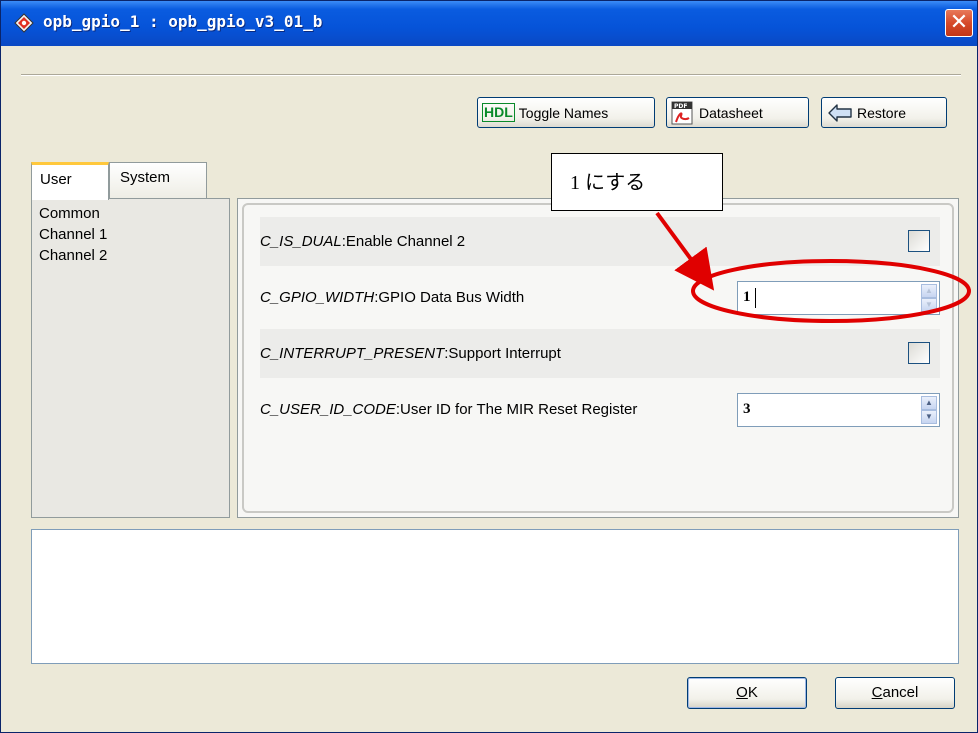 The image size is (978, 733). What do you see at coordinates (755, 298) in the screenshot?
I see `text-caret` at bounding box center [755, 298].